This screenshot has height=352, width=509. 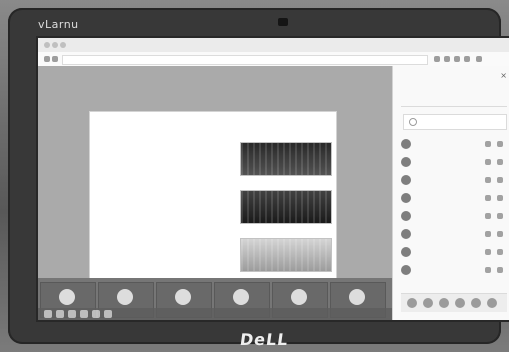 What do you see at coordinates (55, 59) in the screenshot?
I see `forward-icon` at bounding box center [55, 59].